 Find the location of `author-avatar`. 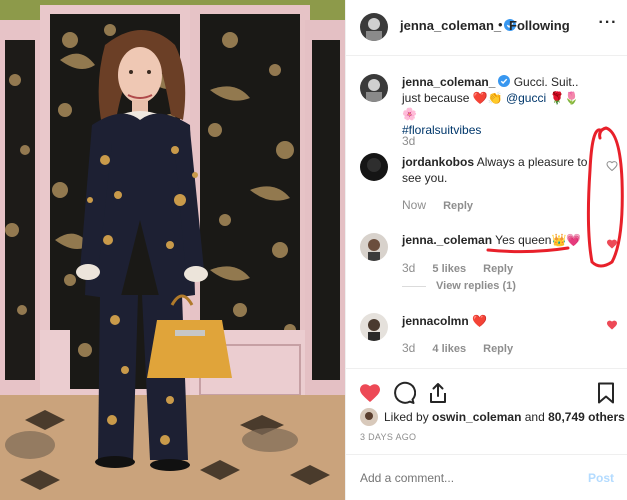

author-avatar is located at coordinates (374, 27).